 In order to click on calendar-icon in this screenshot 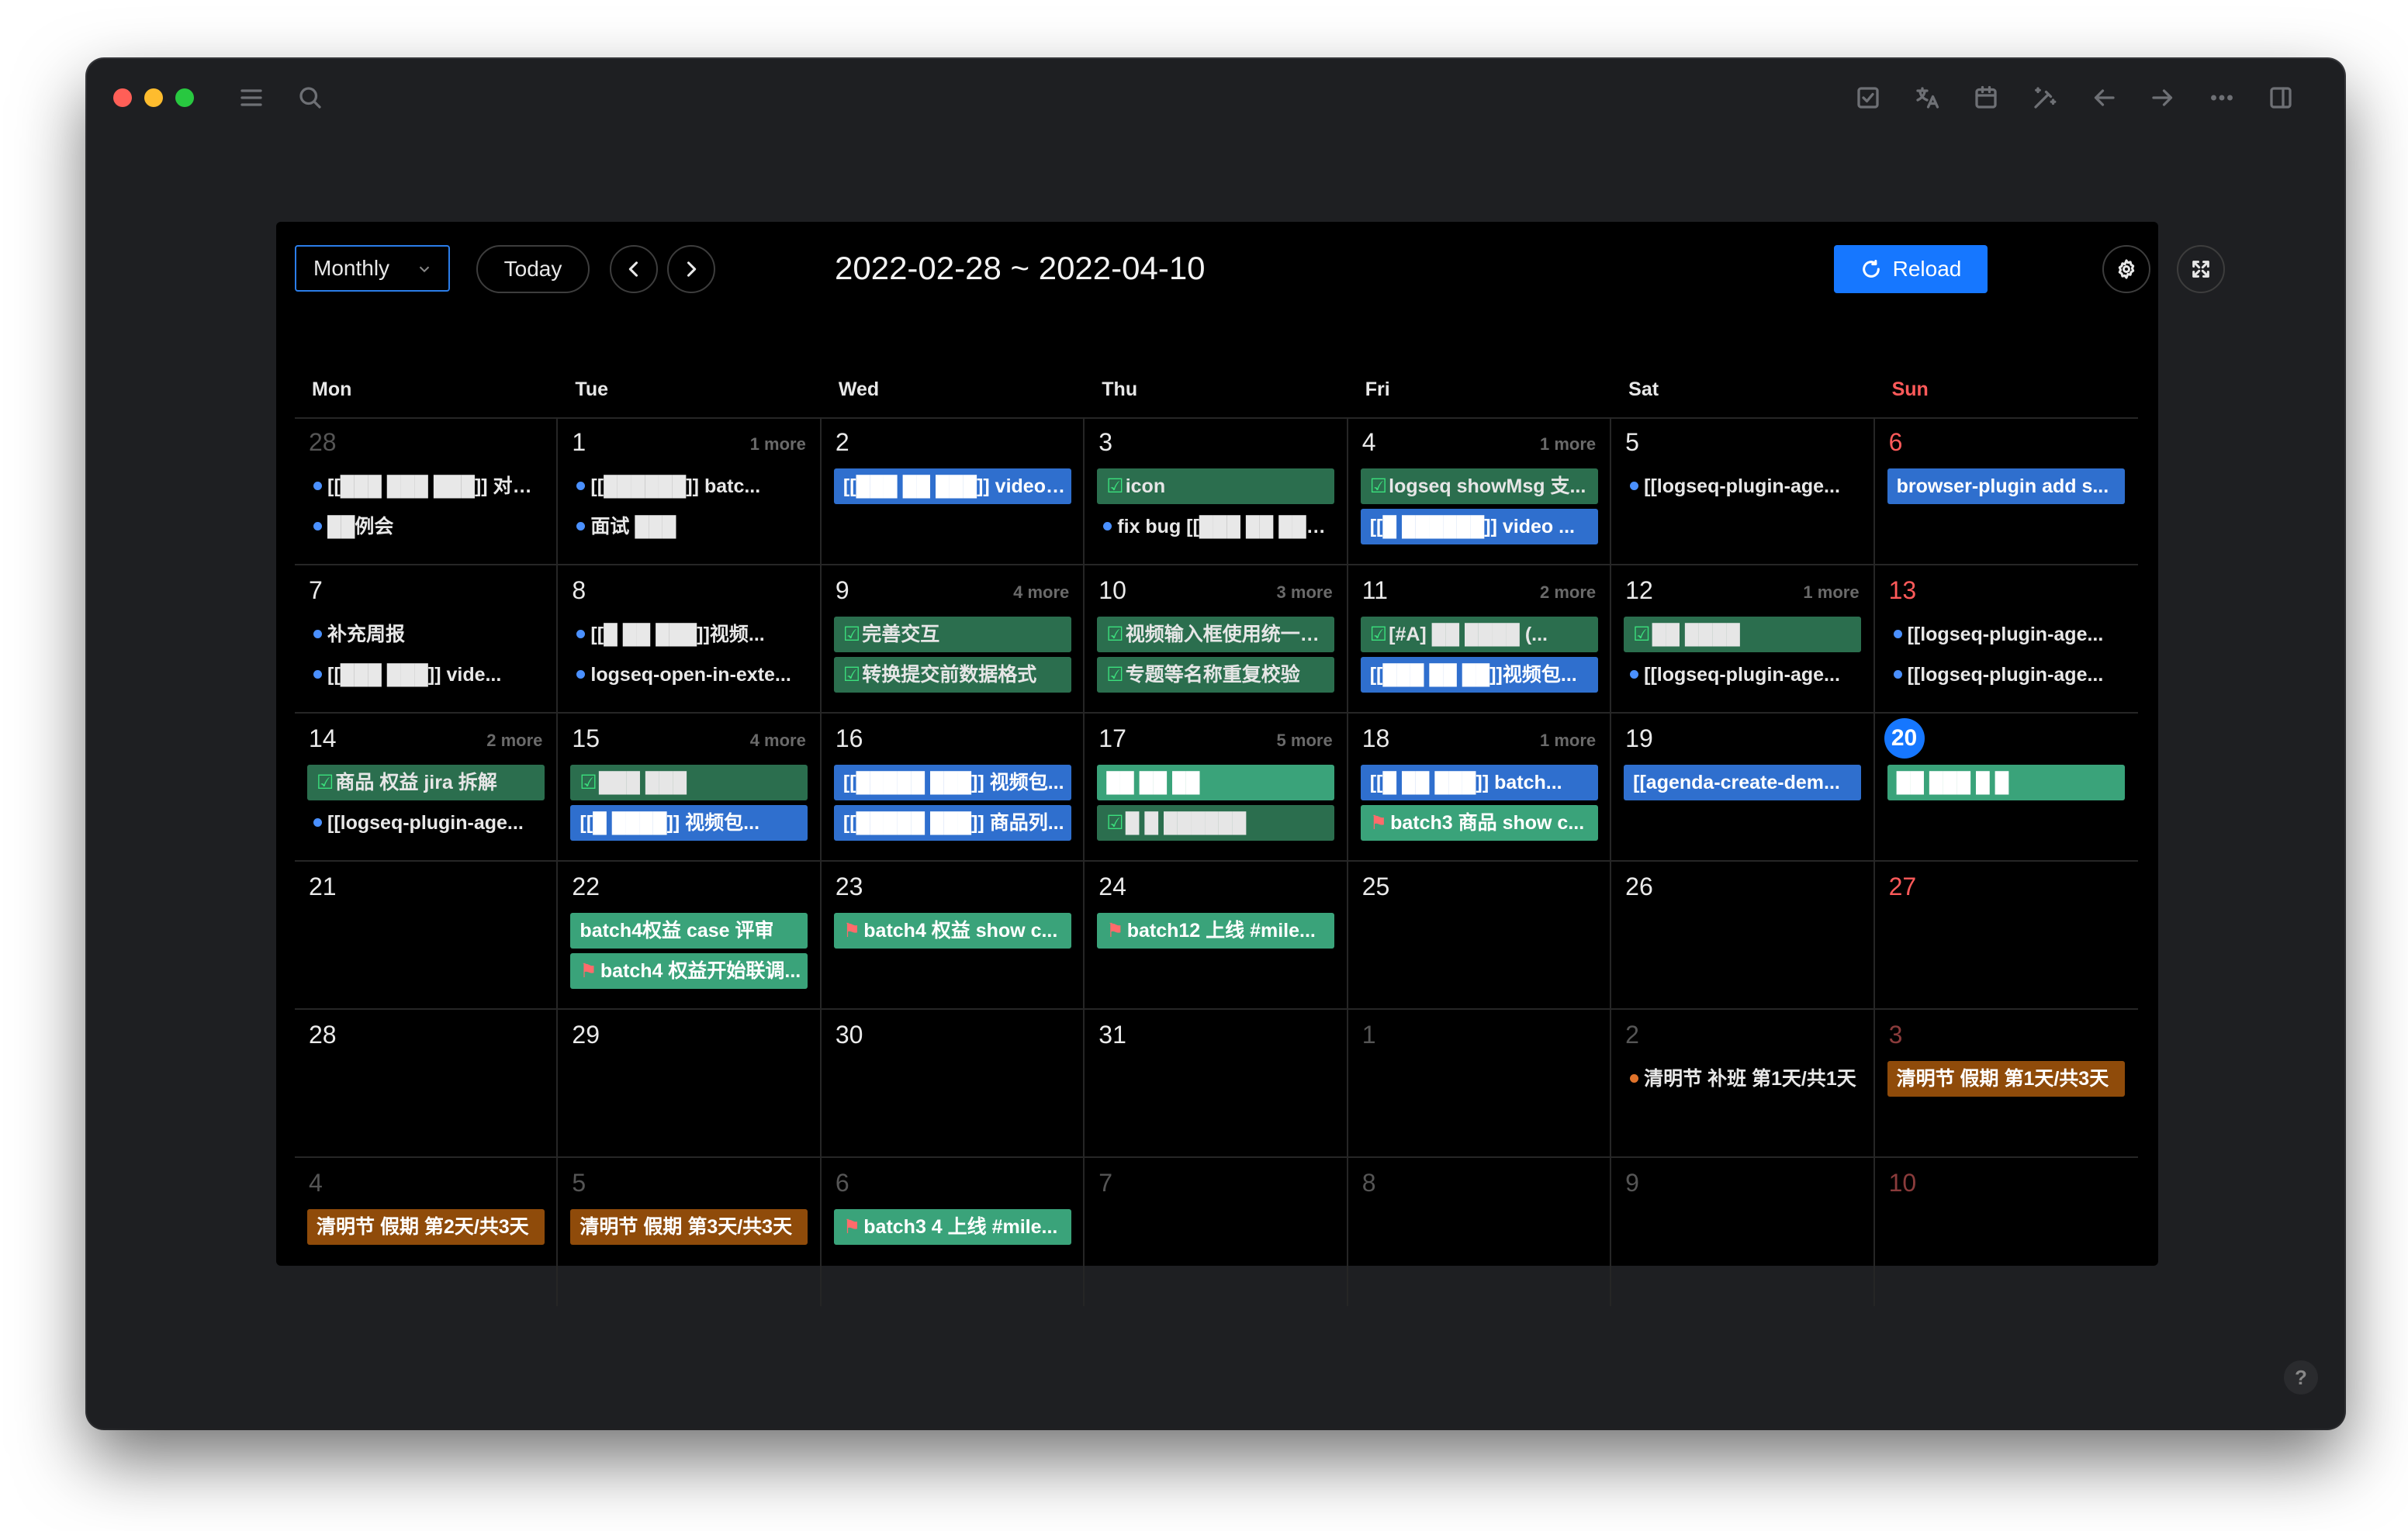, I will do `click(1986, 97)`.